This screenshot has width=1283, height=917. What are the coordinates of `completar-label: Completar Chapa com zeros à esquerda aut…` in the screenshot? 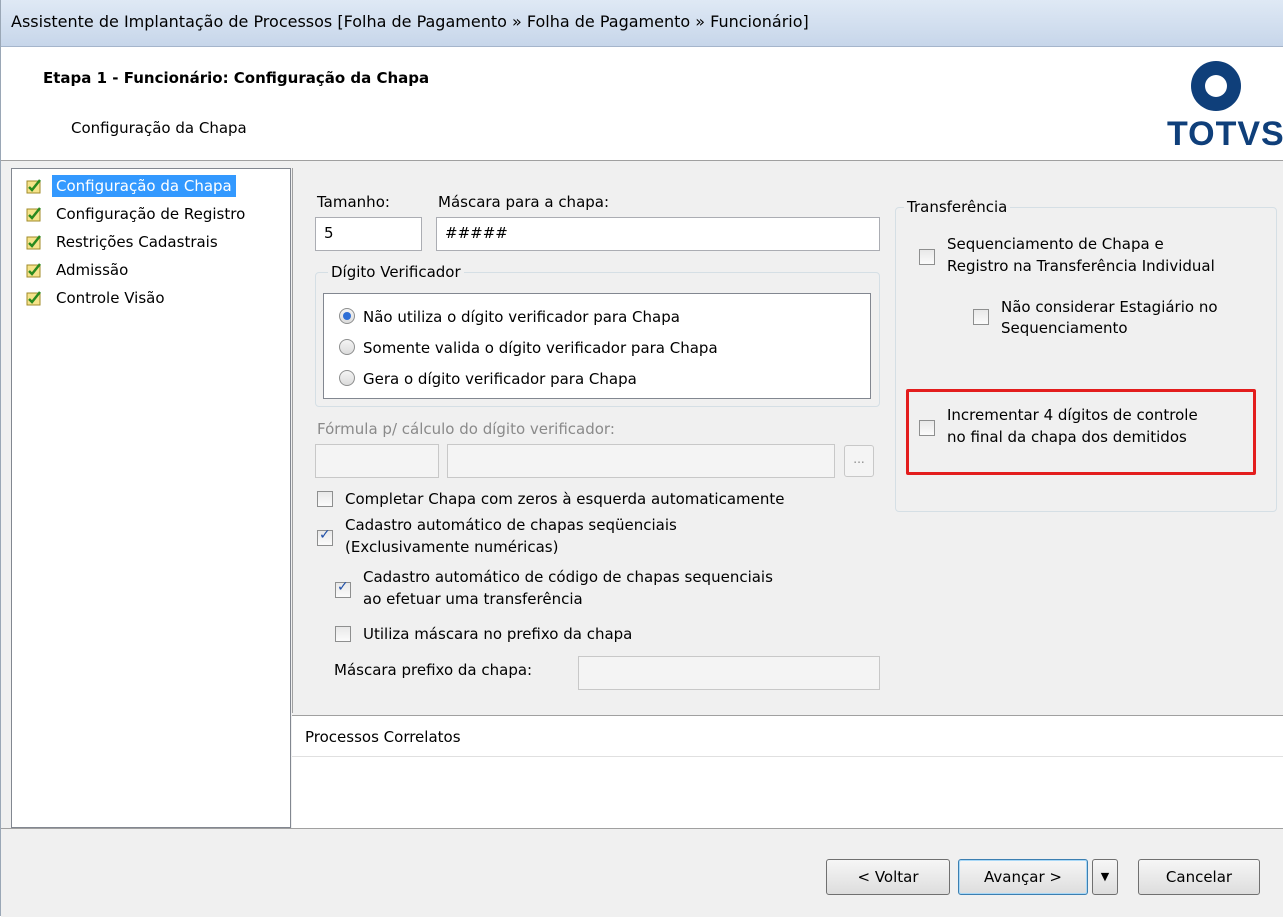 It's located at (565, 499).